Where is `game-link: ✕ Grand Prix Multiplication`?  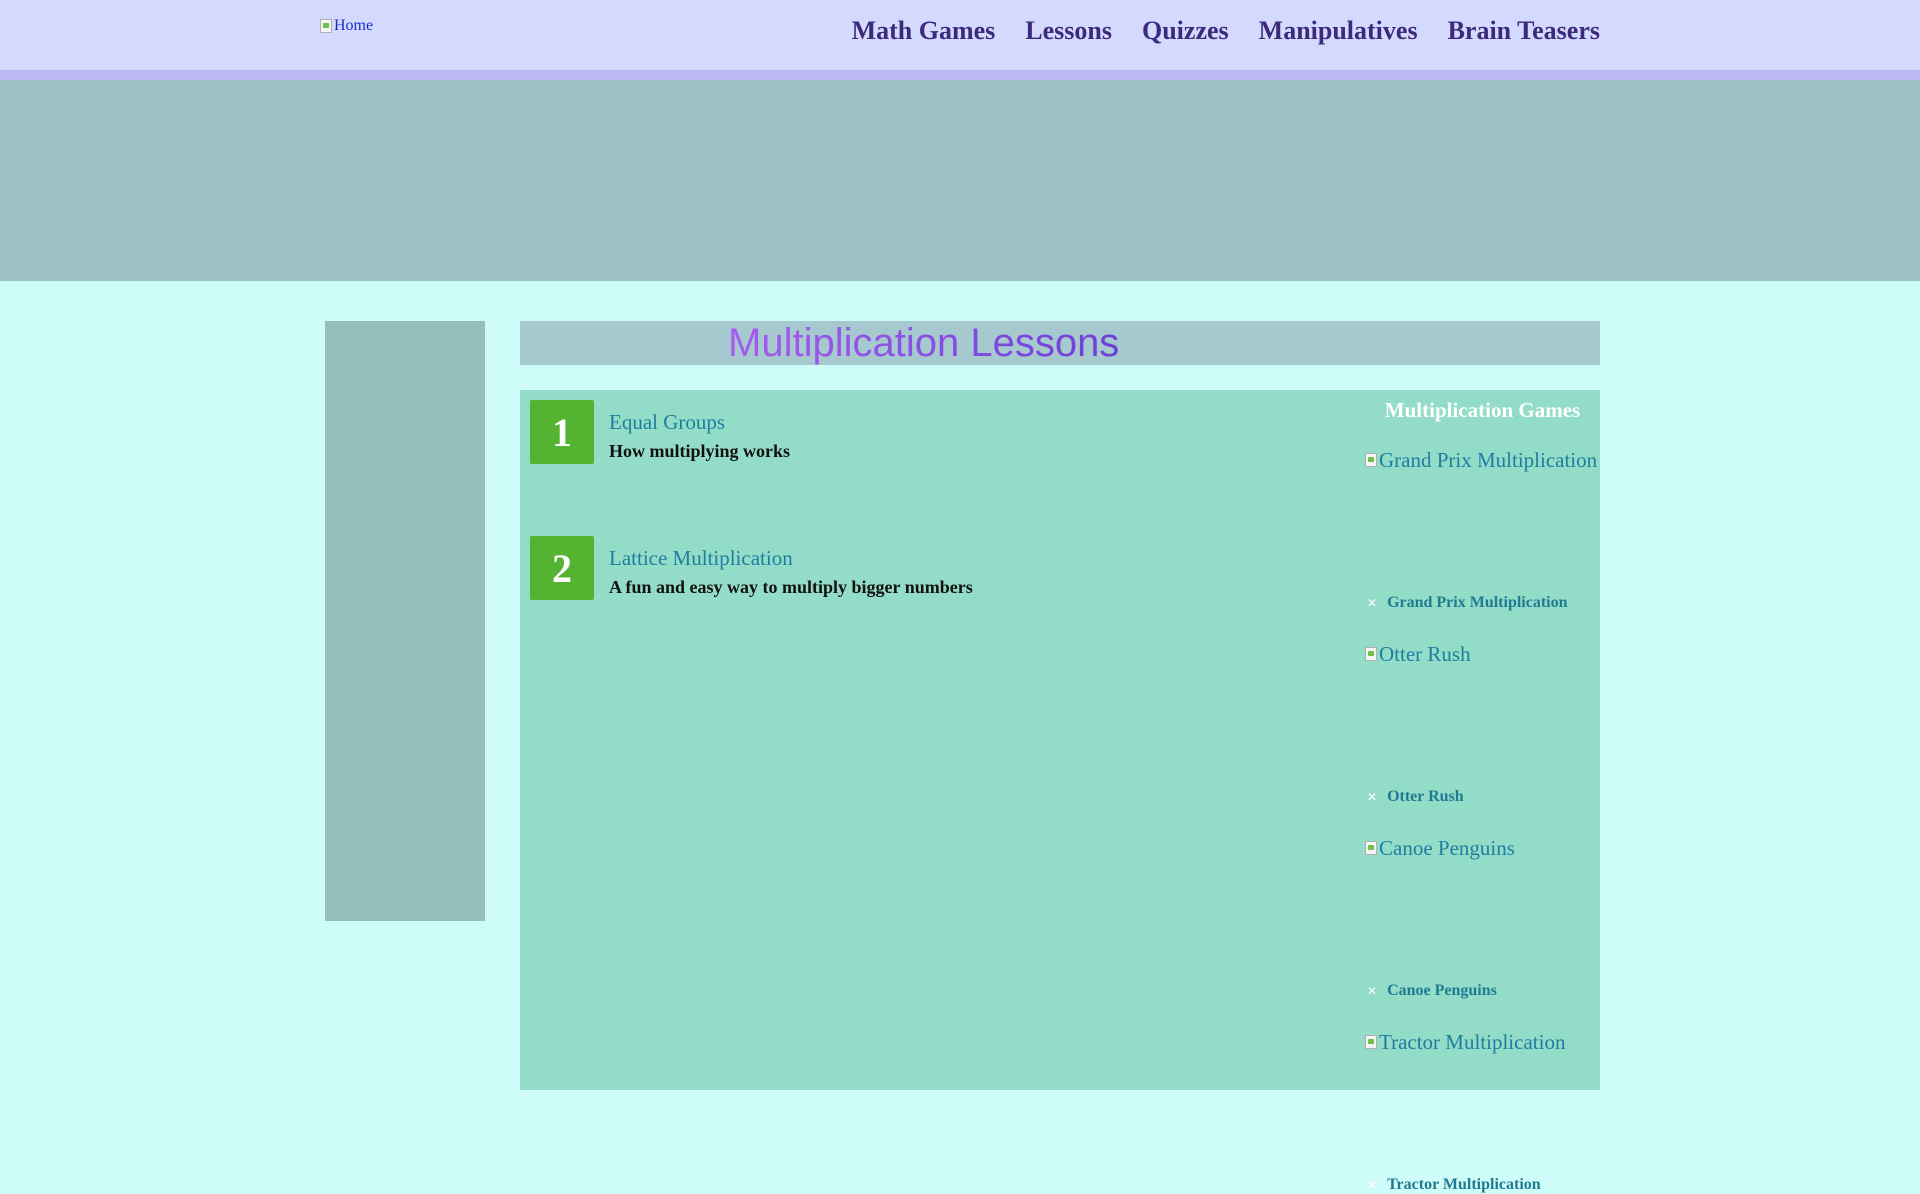
game-link: ✕ Grand Prix Multiplication is located at coordinates (1467, 603).